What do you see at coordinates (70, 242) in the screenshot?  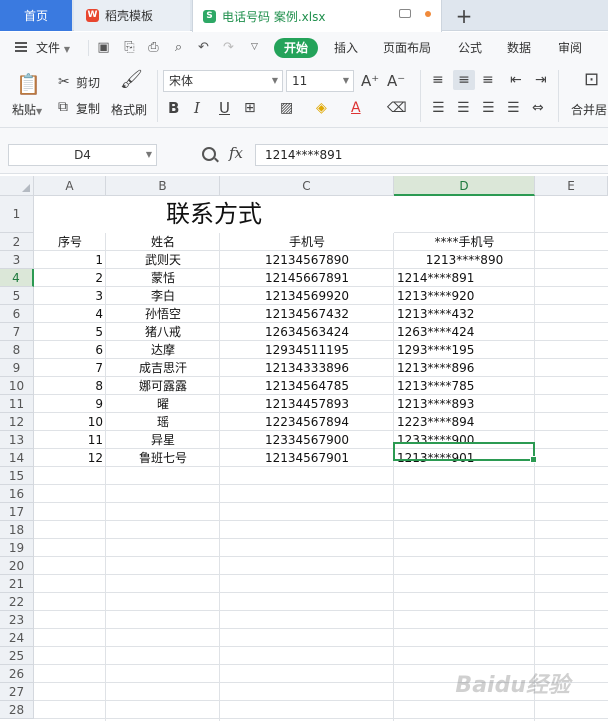 I see `header-cell-seq: 序号` at bounding box center [70, 242].